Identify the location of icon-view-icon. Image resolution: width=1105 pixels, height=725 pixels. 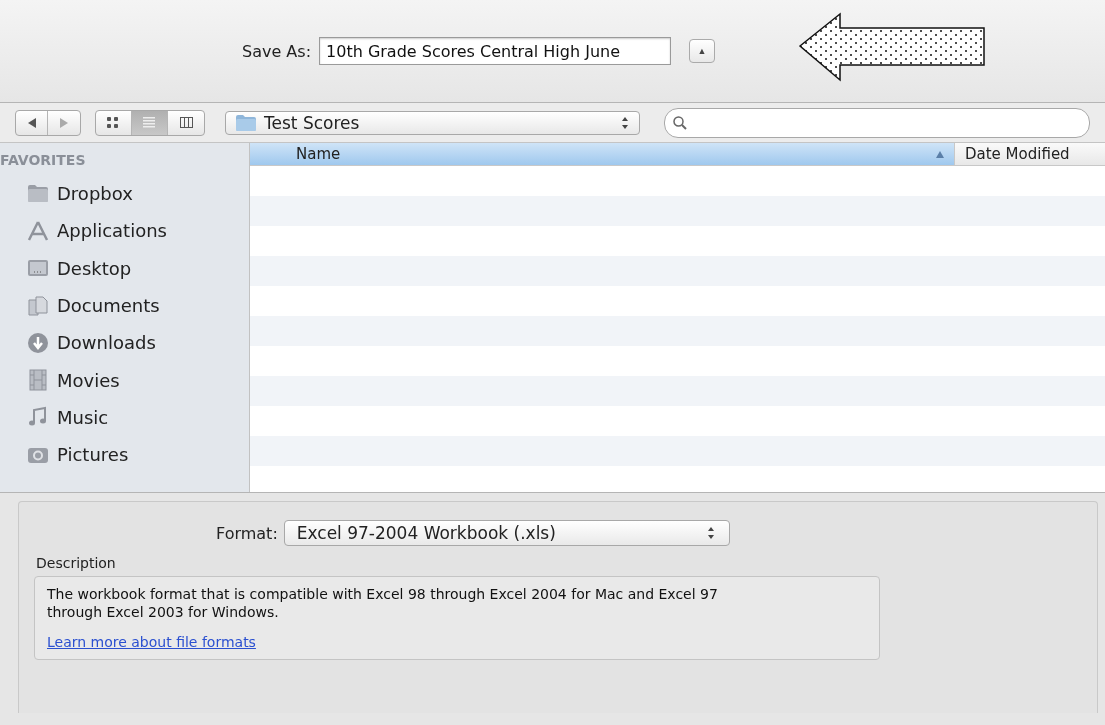
(113, 122).